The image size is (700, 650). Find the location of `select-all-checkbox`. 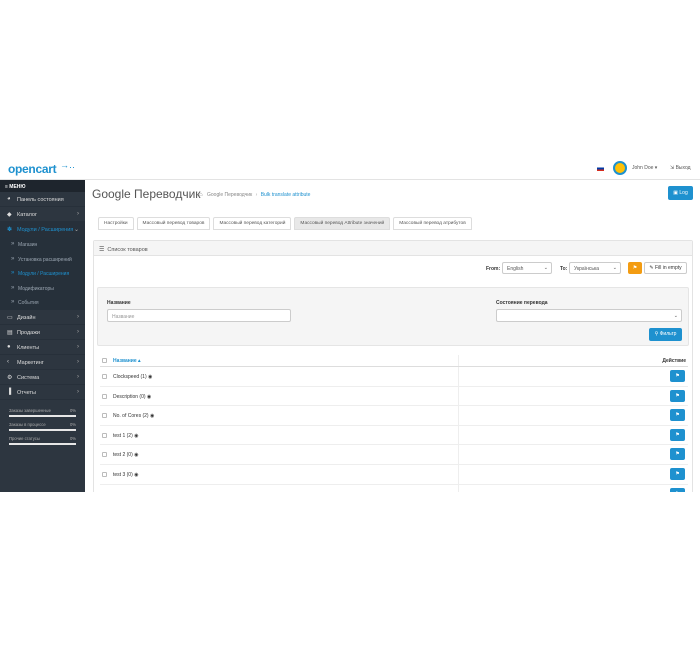

select-all-checkbox is located at coordinates (104, 360).